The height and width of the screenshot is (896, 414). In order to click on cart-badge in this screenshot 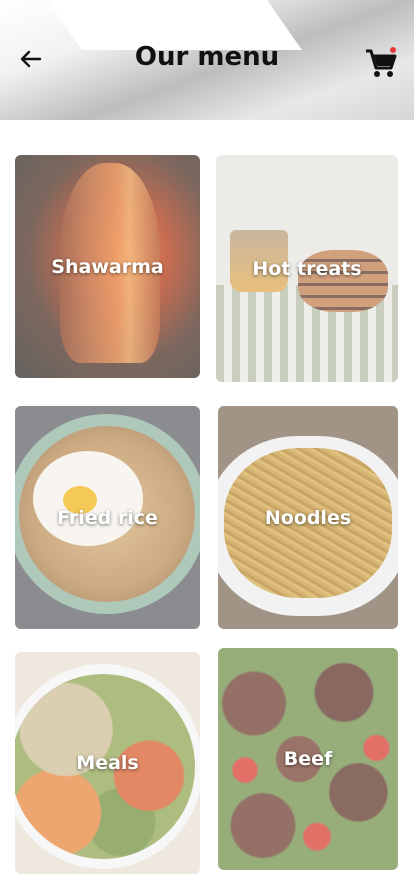, I will do `click(393, 50)`.